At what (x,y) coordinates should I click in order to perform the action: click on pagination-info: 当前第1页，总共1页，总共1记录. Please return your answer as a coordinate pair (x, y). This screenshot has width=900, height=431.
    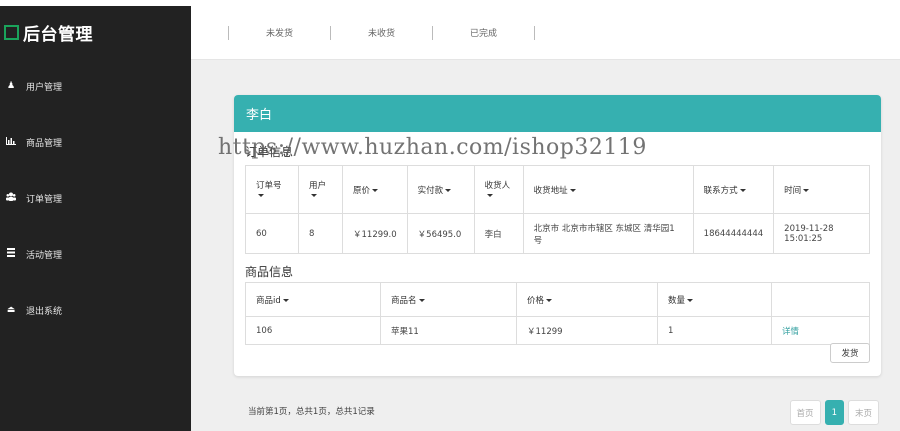
    Looking at the image, I should click on (311, 412).